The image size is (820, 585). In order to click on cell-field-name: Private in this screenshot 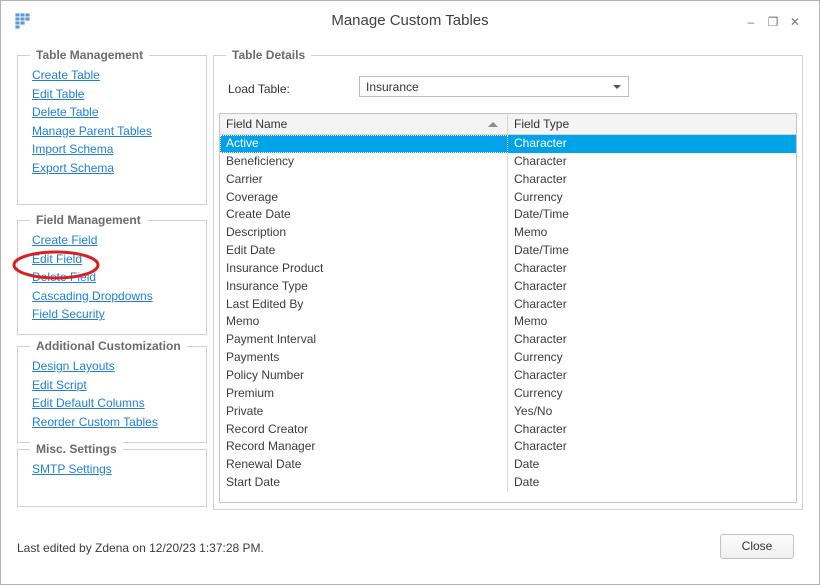, I will do `click(364, 411)`.